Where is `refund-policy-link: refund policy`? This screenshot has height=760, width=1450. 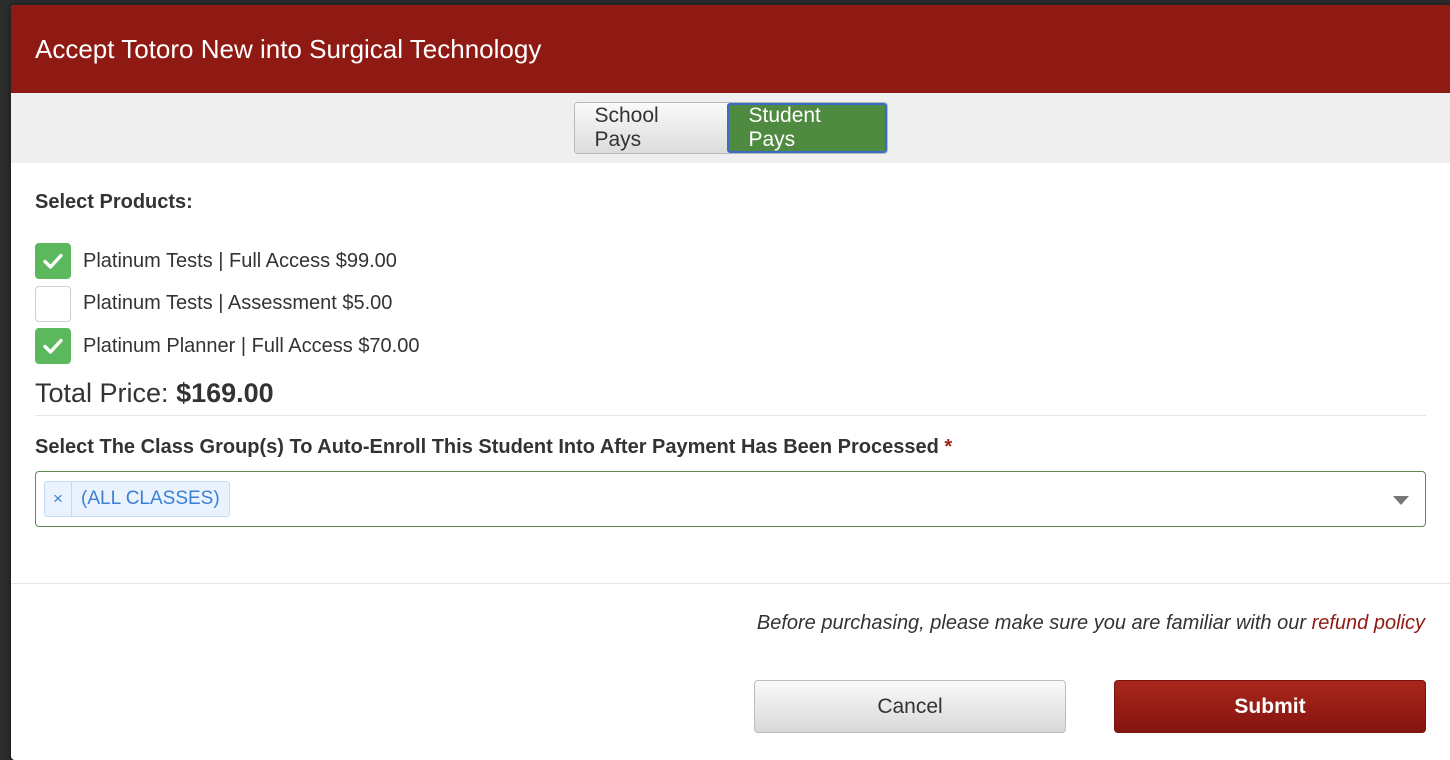
refund-policy-link: refund policy is located at coordinates (1368, 623).